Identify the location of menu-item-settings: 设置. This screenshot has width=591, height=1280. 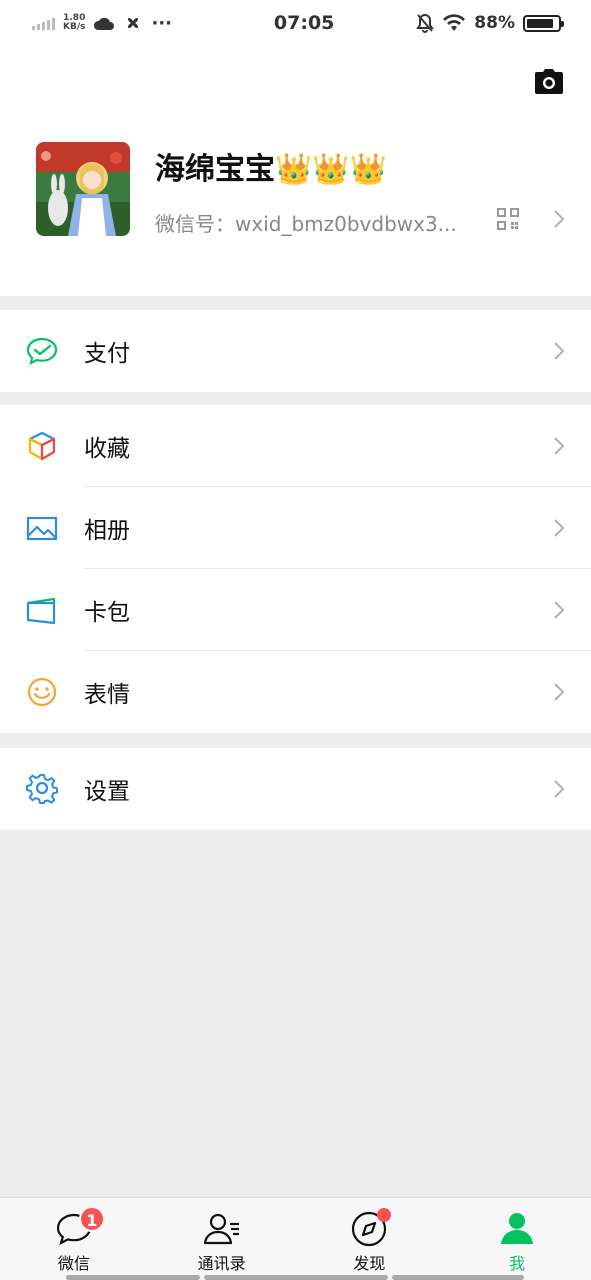
(295, 789).